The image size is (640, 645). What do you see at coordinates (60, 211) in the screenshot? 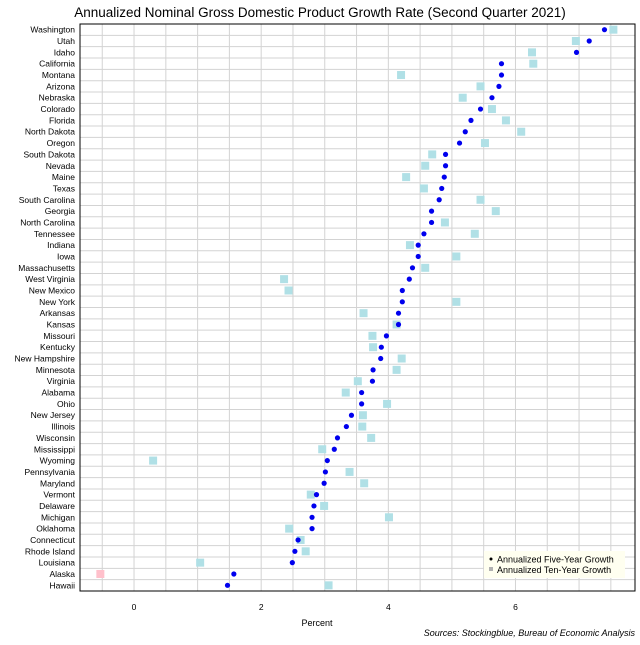
I see `y-tick-label: Georgia` at bounding box center [60, 211].